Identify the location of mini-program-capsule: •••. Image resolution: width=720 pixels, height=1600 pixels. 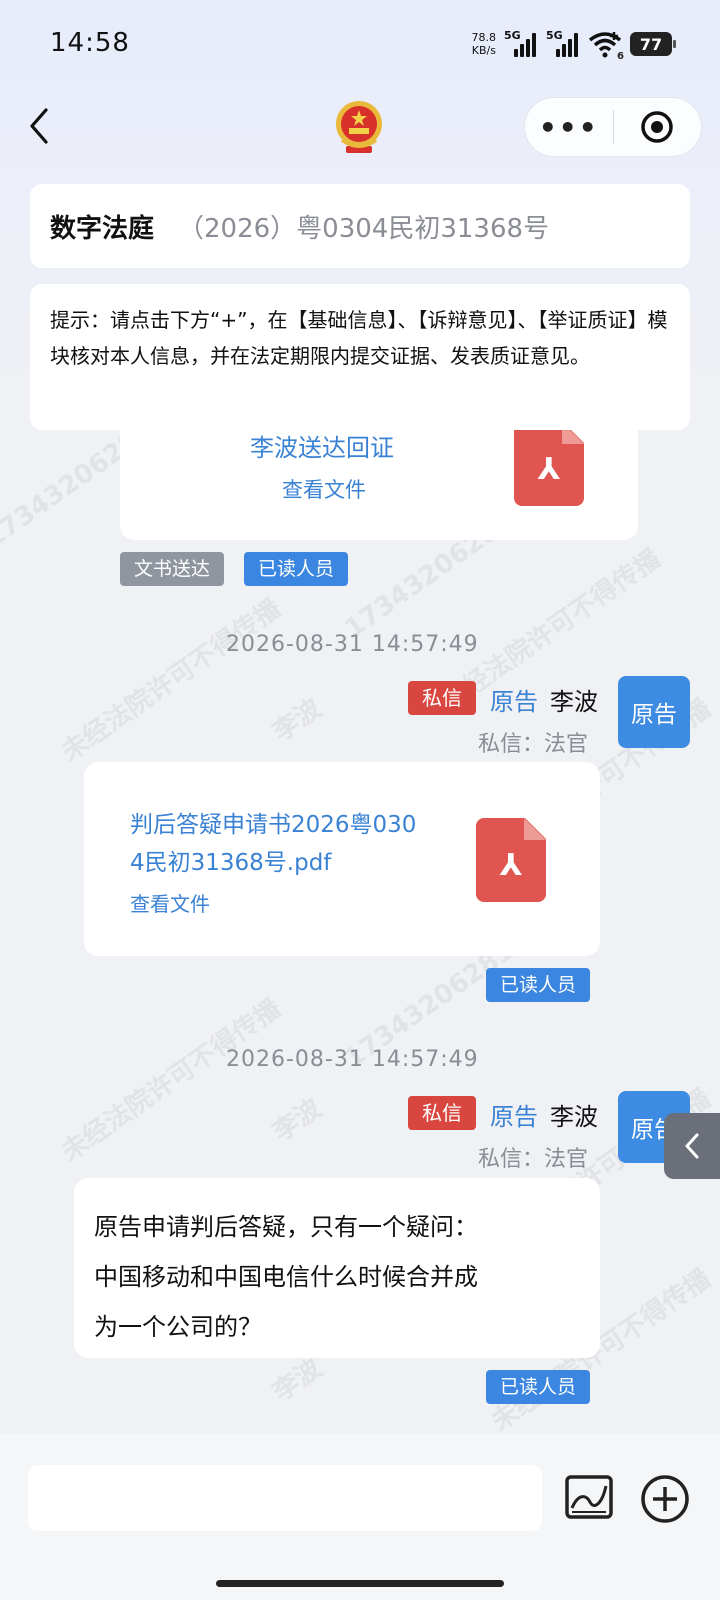
(613, 127).